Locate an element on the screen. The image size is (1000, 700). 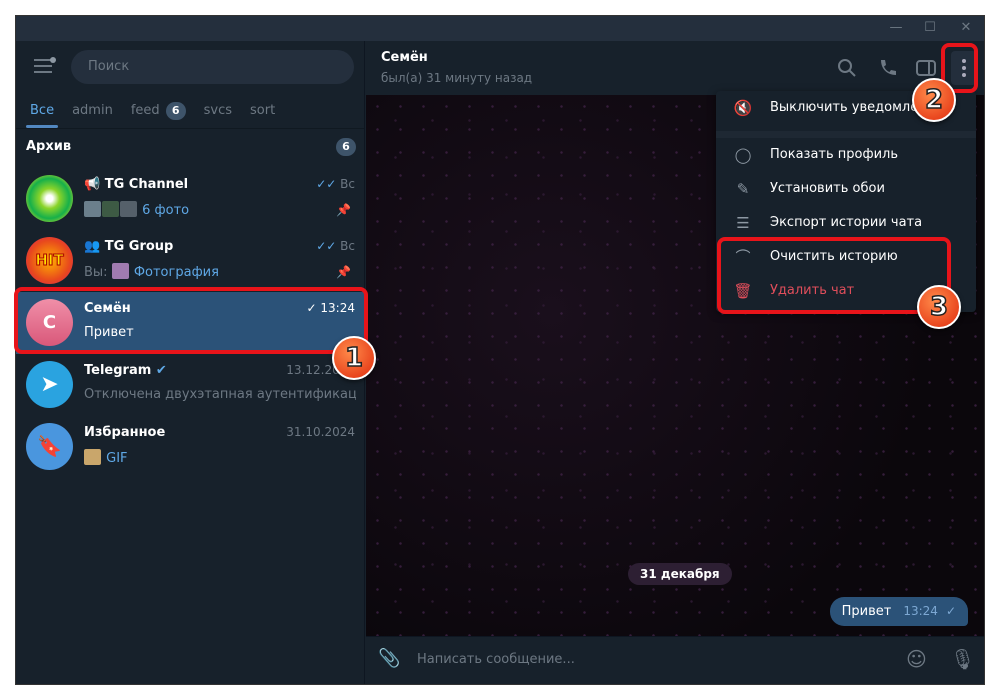
chat-preview: Фотография is located at coordinates (176, 272).